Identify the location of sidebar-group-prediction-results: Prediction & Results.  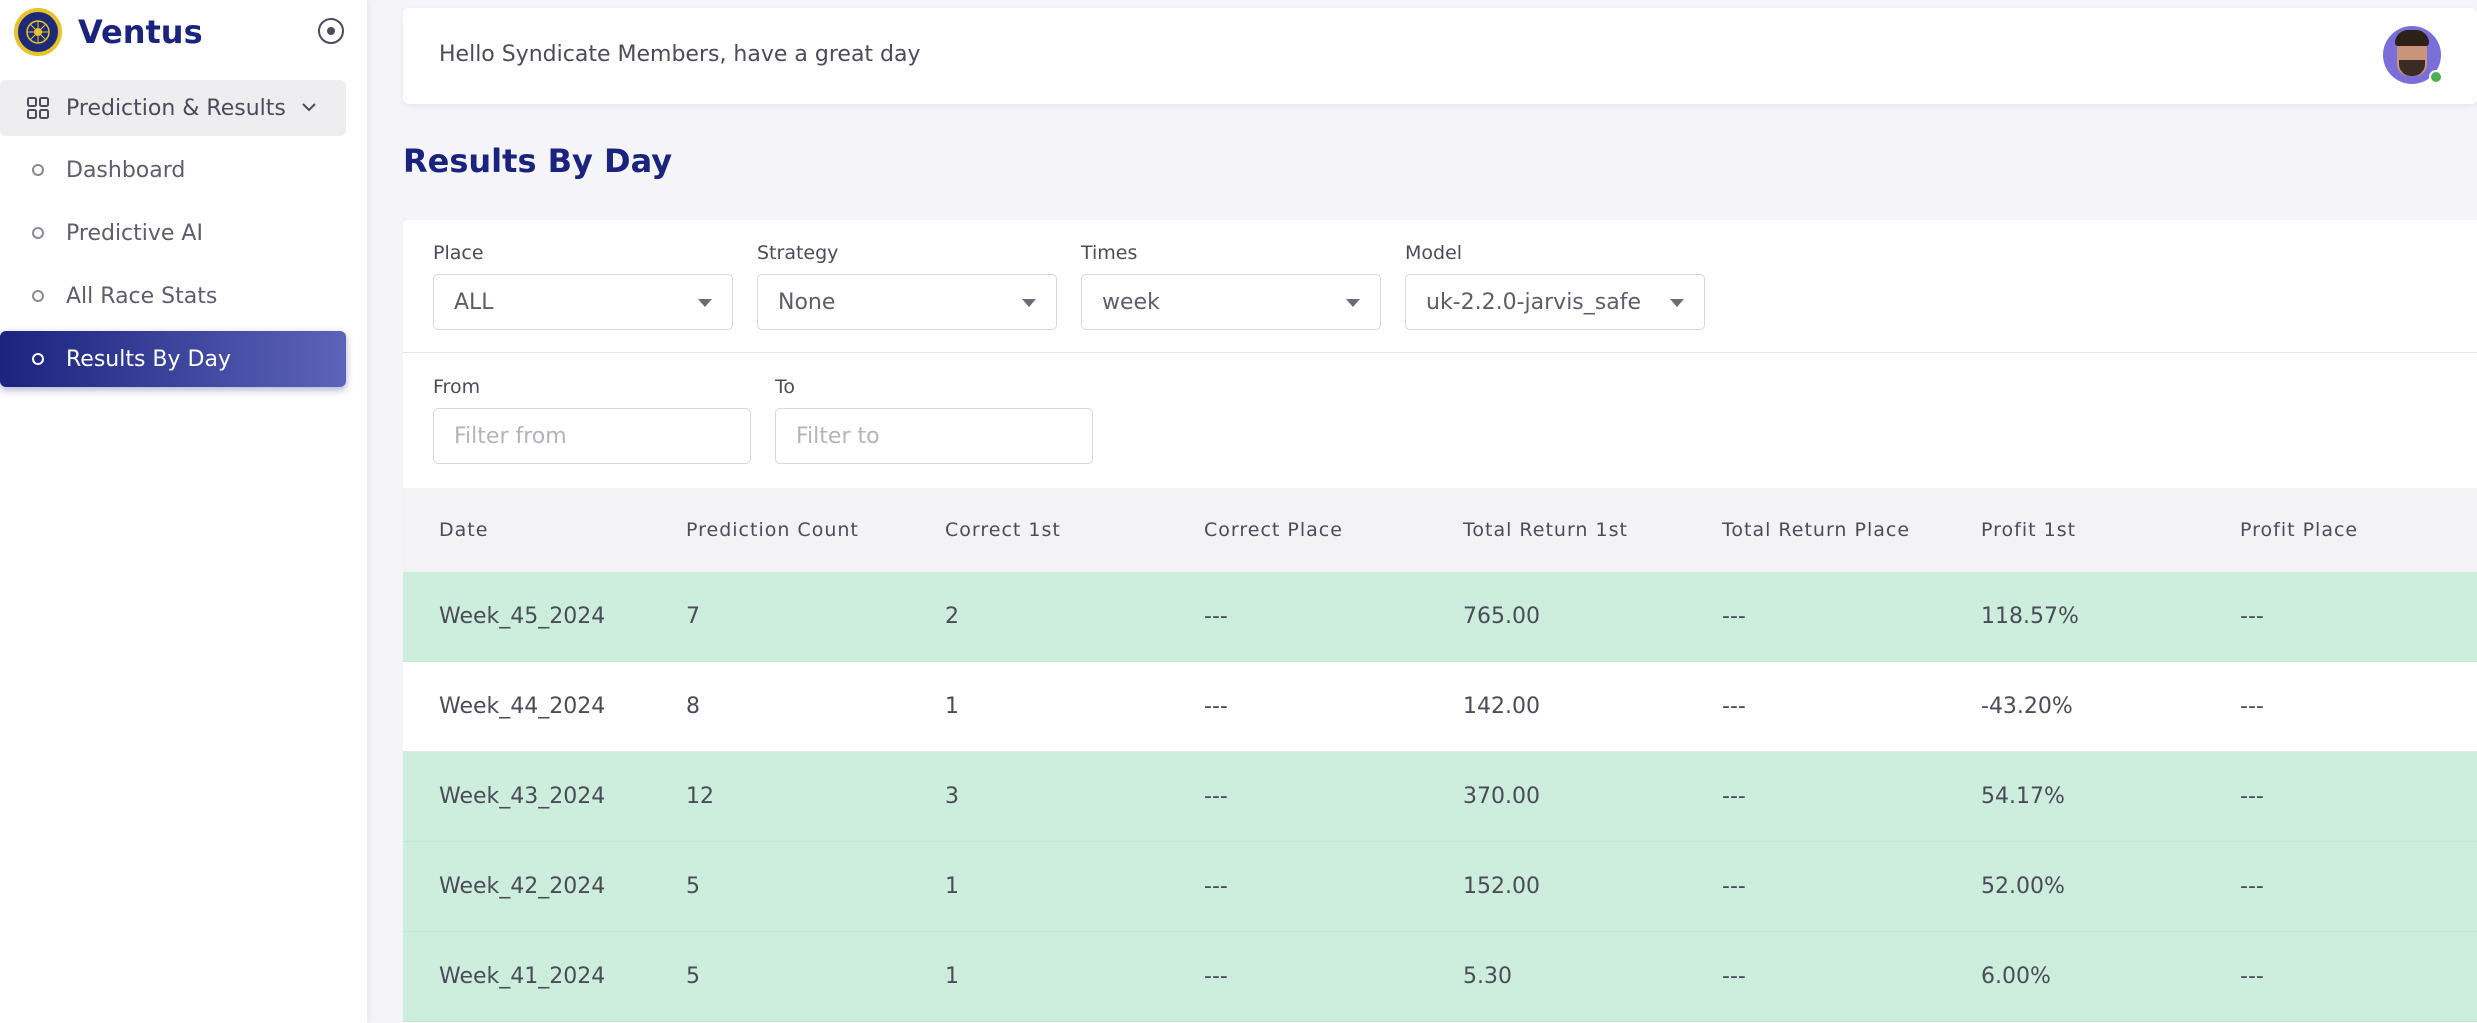
(173, 108).